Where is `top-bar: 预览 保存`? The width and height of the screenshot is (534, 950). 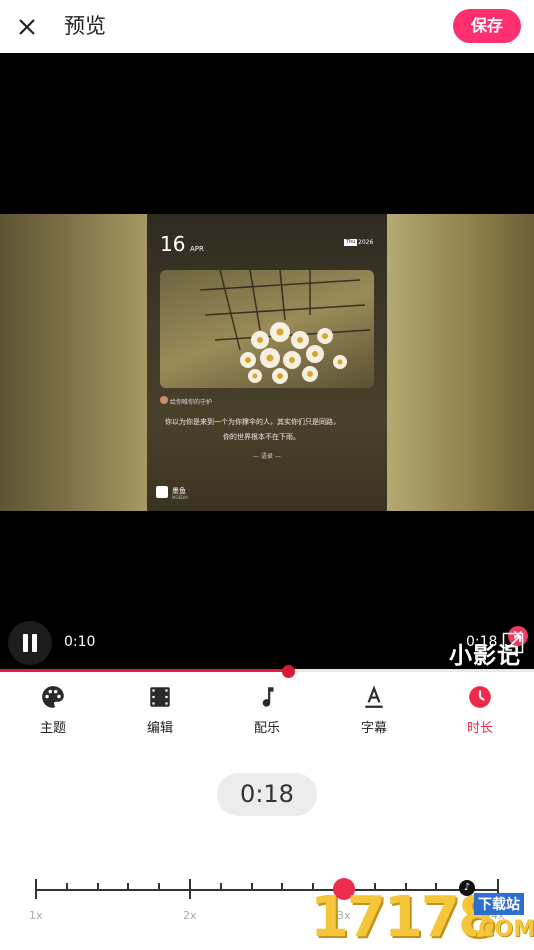 top-bar: 预览 保存 is located at coordinates (267, 26).